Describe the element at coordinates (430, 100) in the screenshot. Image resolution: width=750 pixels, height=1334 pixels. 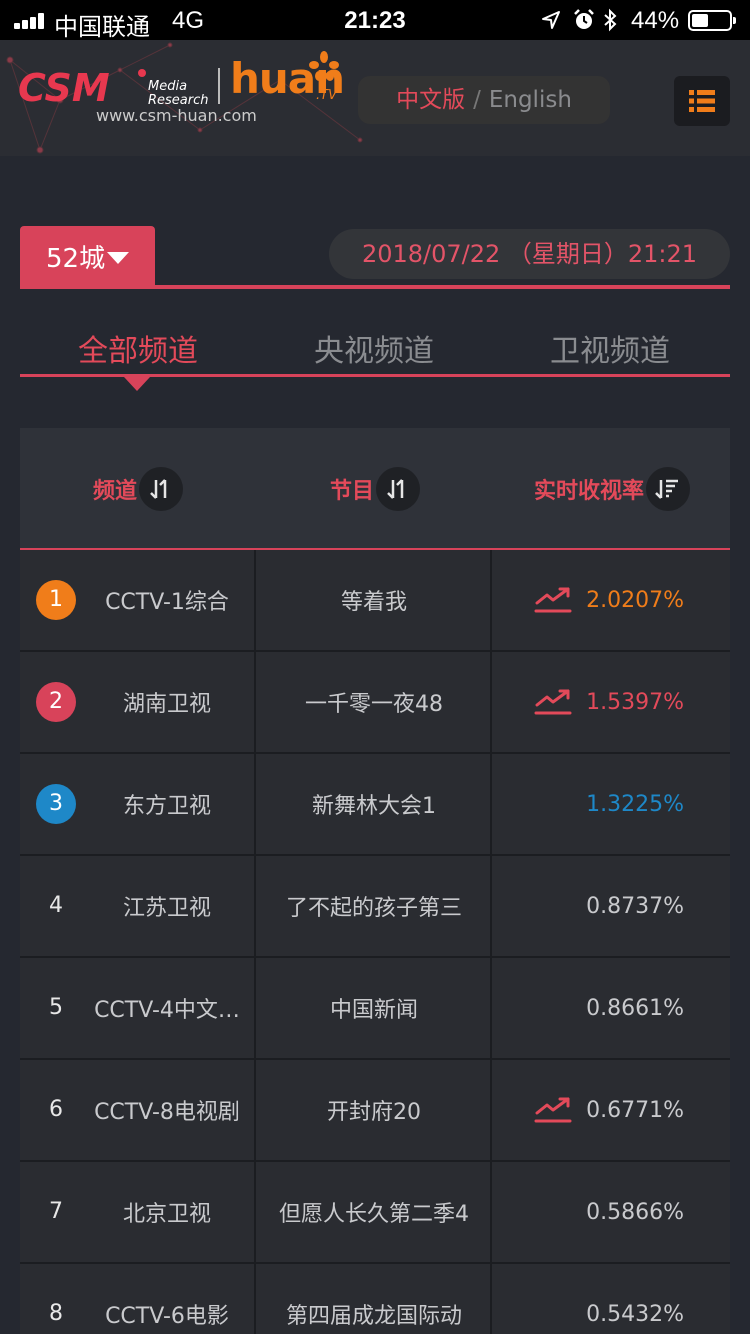
I see `lang-chinese-option: 中文版` at that location.